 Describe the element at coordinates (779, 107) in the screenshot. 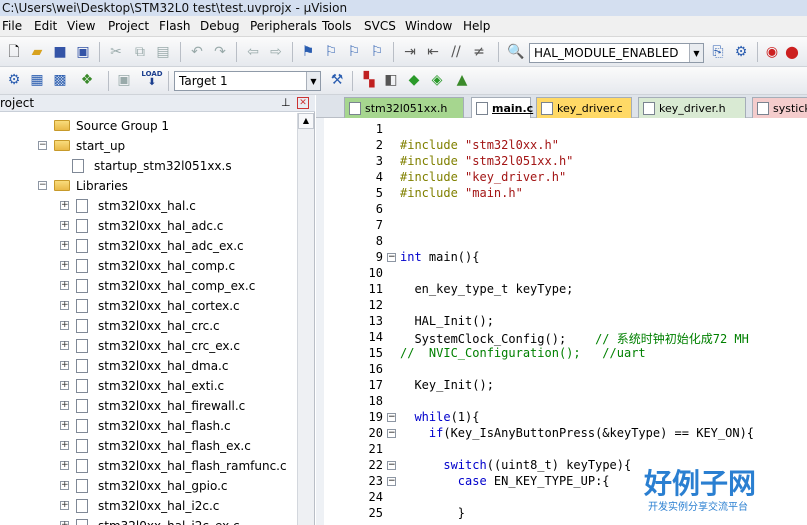

I see `tab-systick-: systick_` at that location.